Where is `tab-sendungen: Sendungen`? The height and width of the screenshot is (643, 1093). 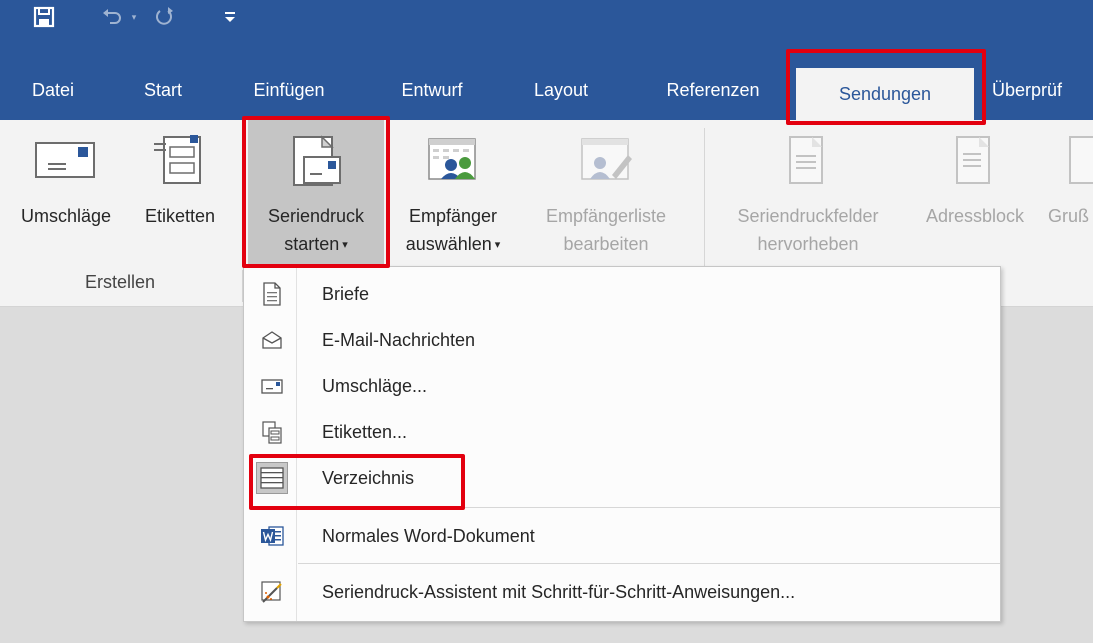 tab-sendungen: Sendungen is located at coordinates (885, 94).